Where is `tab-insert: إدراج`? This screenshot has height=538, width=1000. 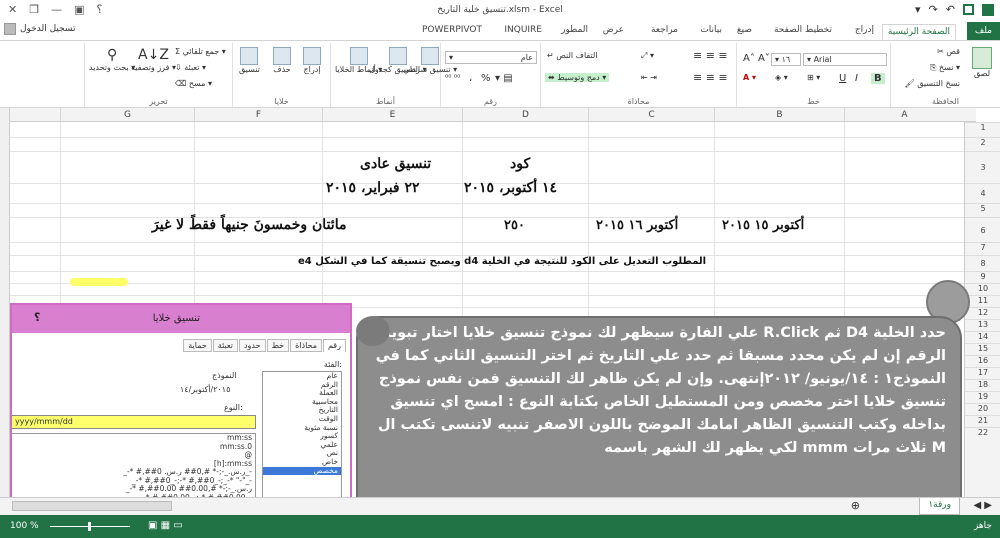 tab-insert: إدراج is located at coordinates (864, 30).